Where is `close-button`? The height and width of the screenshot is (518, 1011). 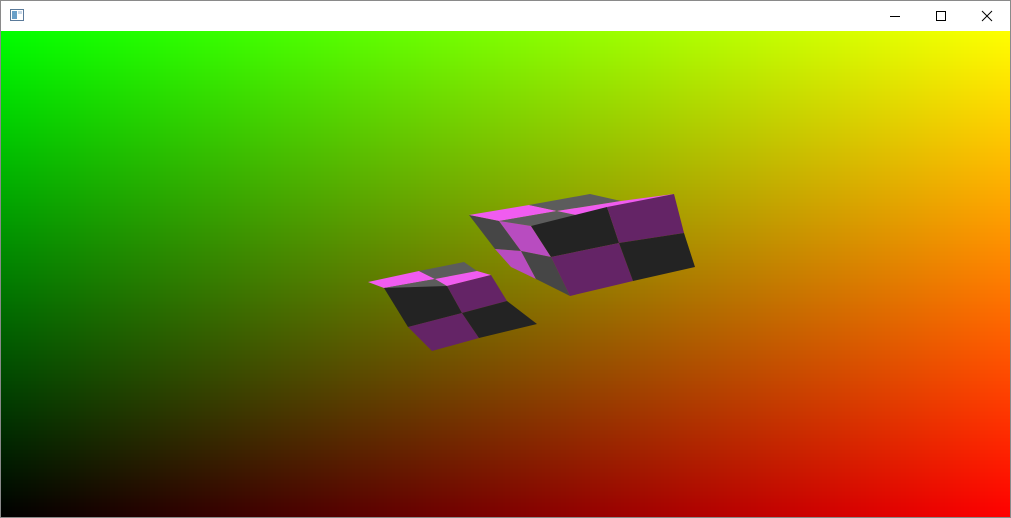 close-button is located at coordinates (987, 16).